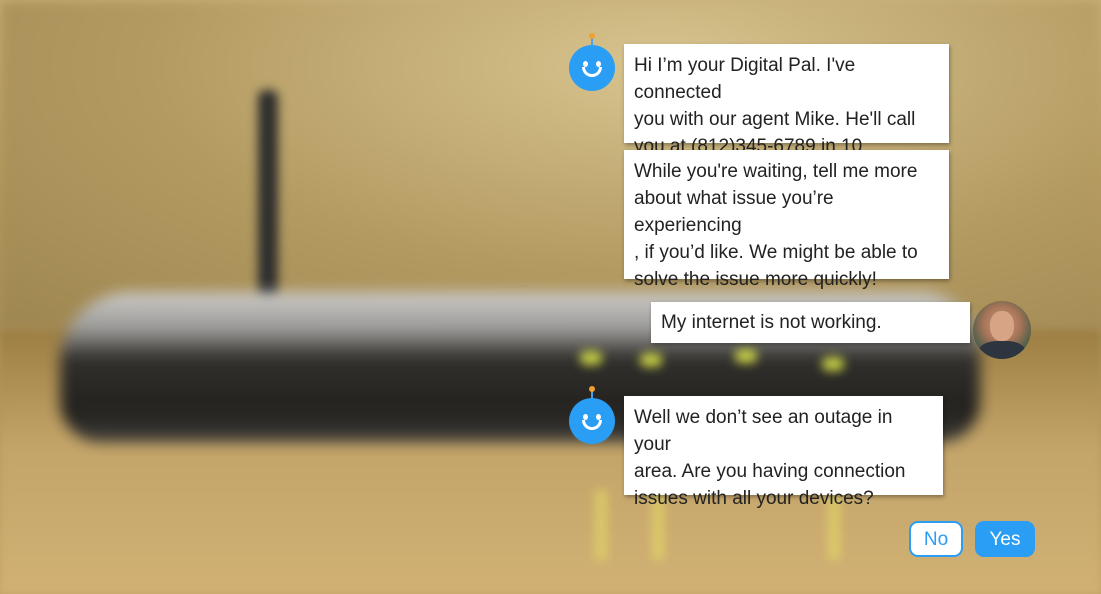 The height and width of the screenshot is (594, 1101). What do you see at coordinates (776, 252) in the screenshot?
I see `message-line: , if you’d like. We might be able to` at bounding box center [776, 252].